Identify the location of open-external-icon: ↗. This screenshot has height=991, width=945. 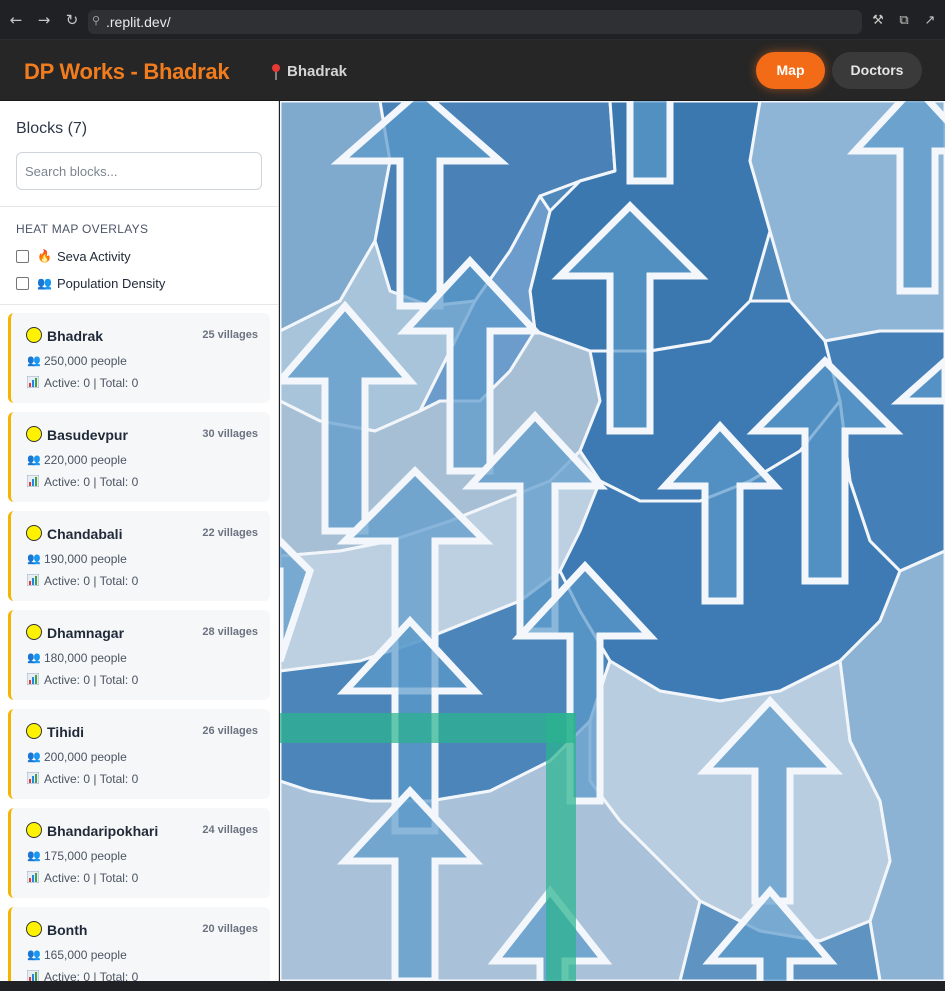
(930, 21).